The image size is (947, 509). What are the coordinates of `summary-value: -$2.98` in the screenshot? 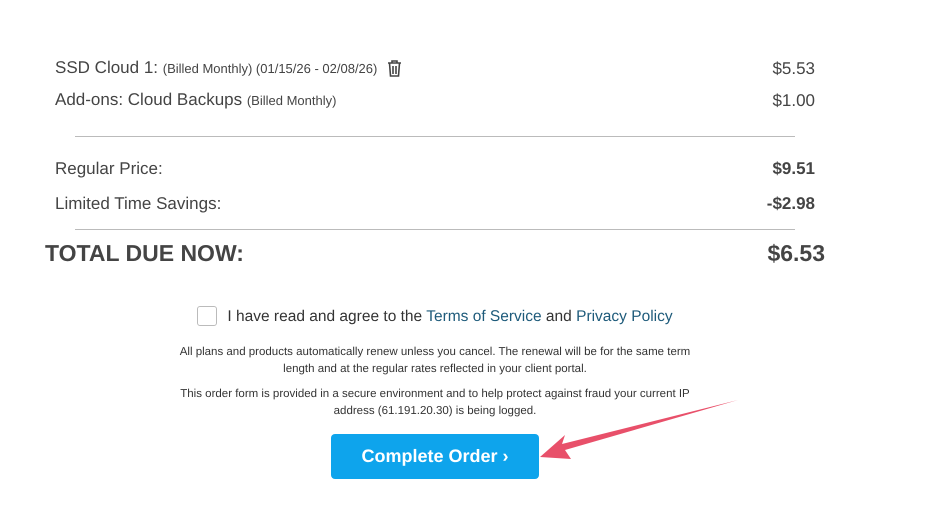 It's located at (790, 204).